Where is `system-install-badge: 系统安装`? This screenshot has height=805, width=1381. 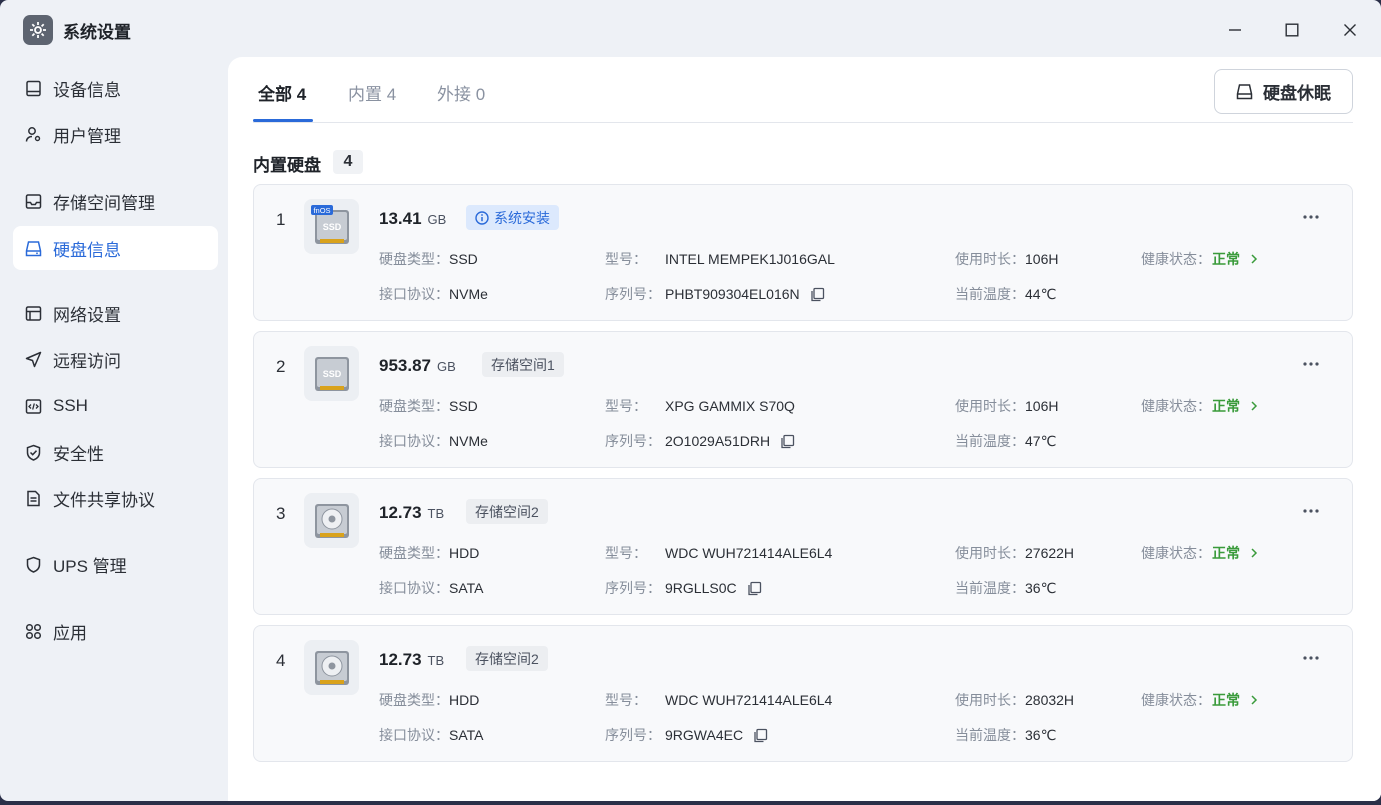 system-install-badge: 系统安装 is located at coordinates (512, 217).